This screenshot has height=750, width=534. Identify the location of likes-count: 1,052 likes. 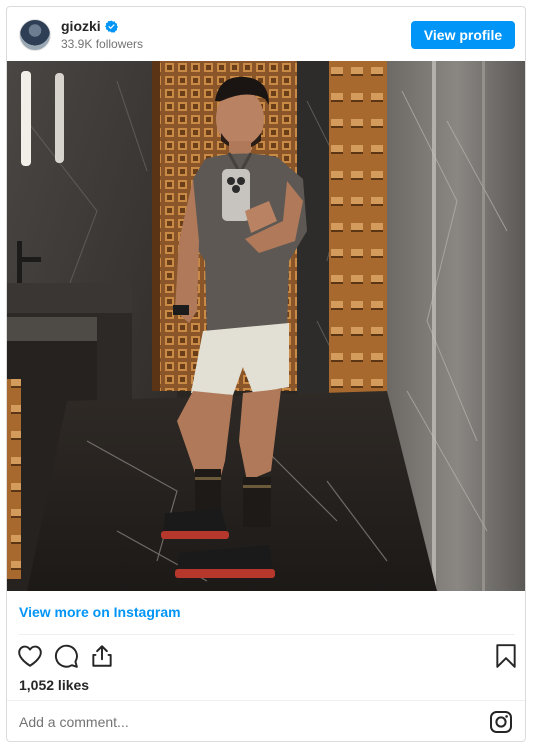
(54, 685).